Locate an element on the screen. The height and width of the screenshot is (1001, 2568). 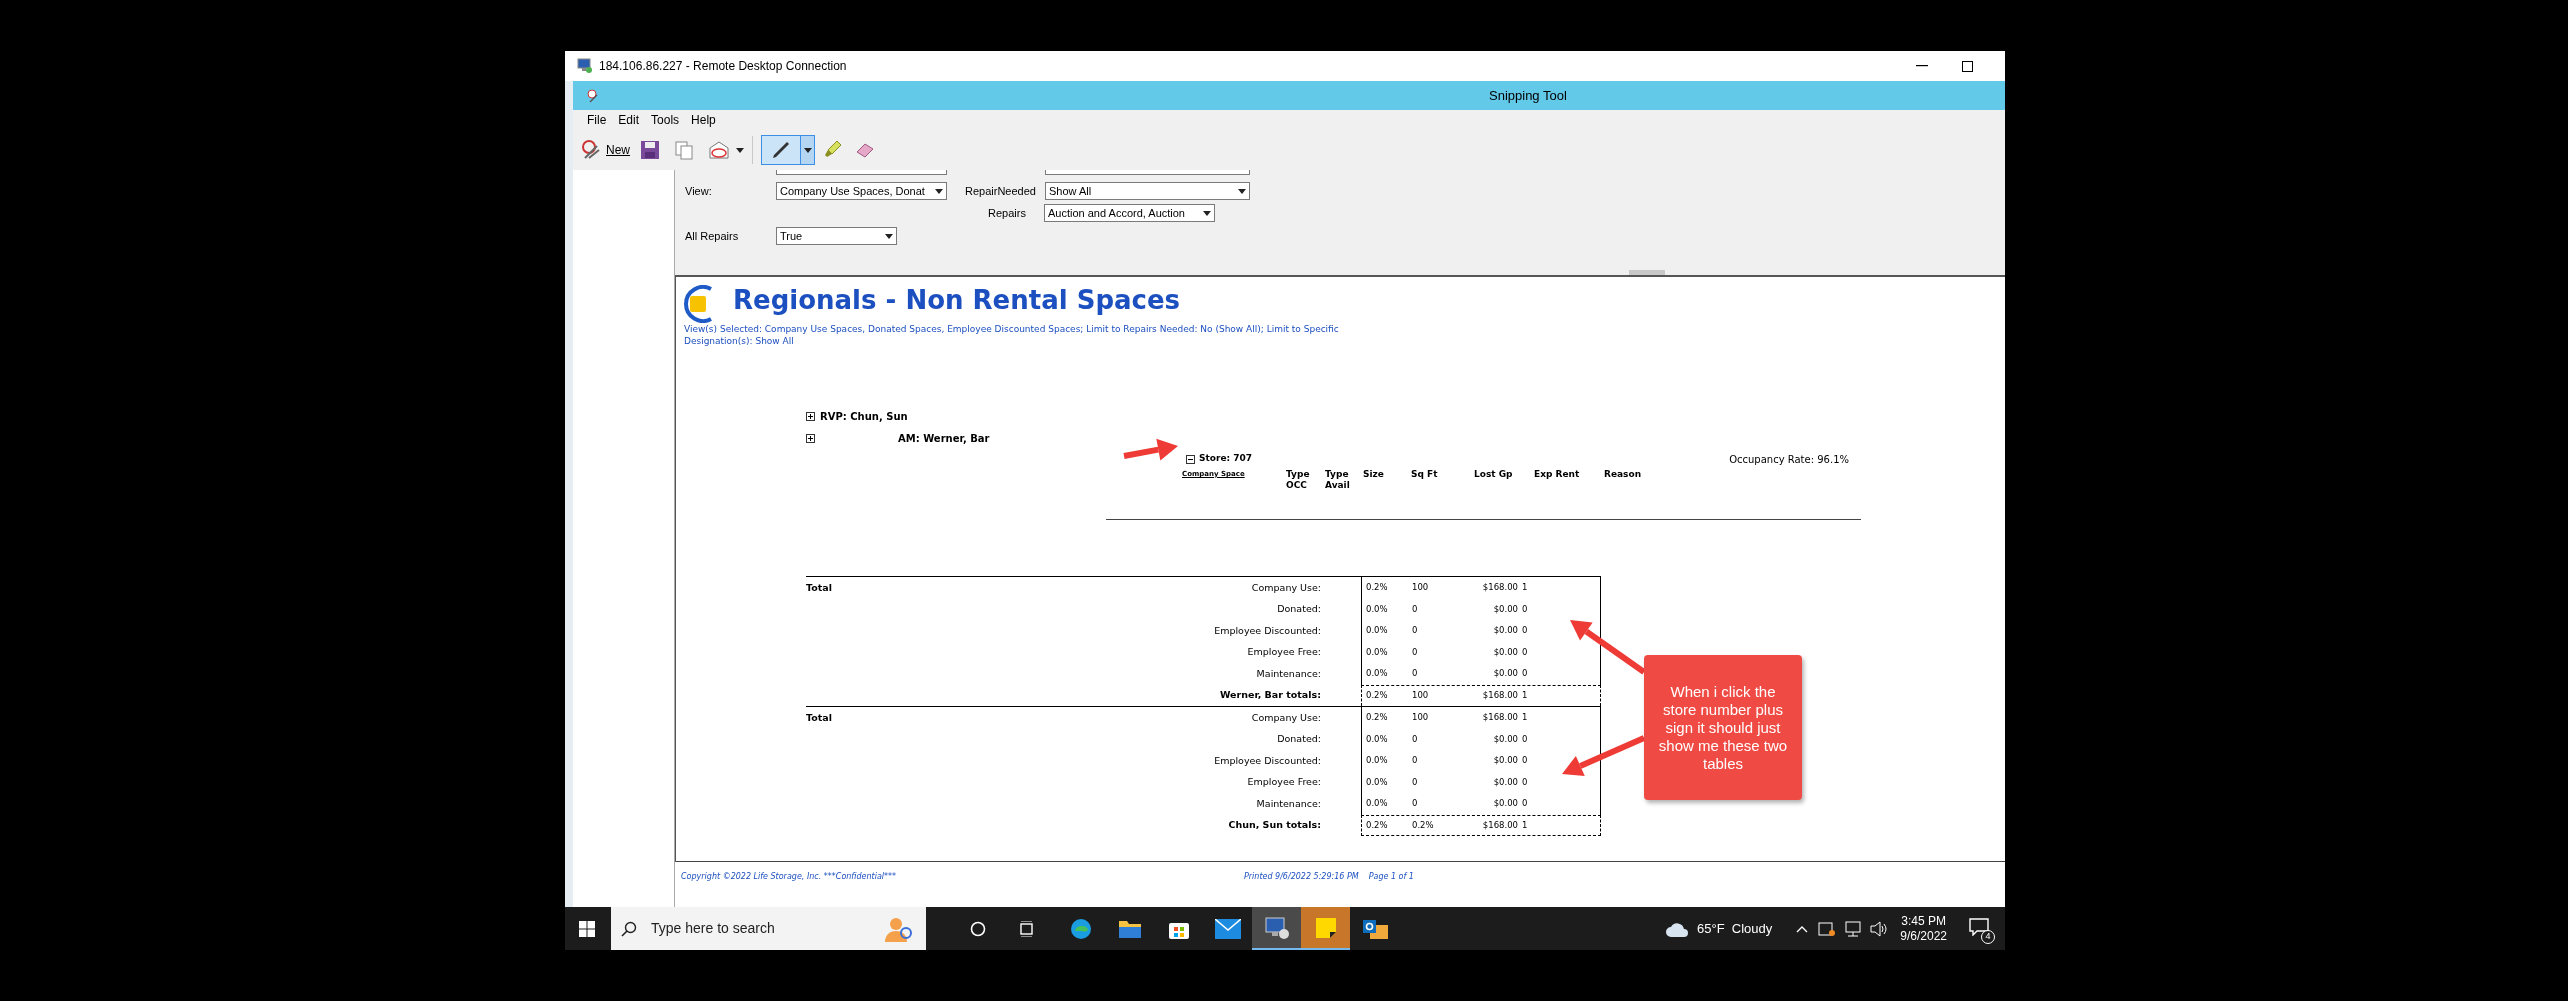
total-label: Employee Free: is located at coordinates (1284, 652).